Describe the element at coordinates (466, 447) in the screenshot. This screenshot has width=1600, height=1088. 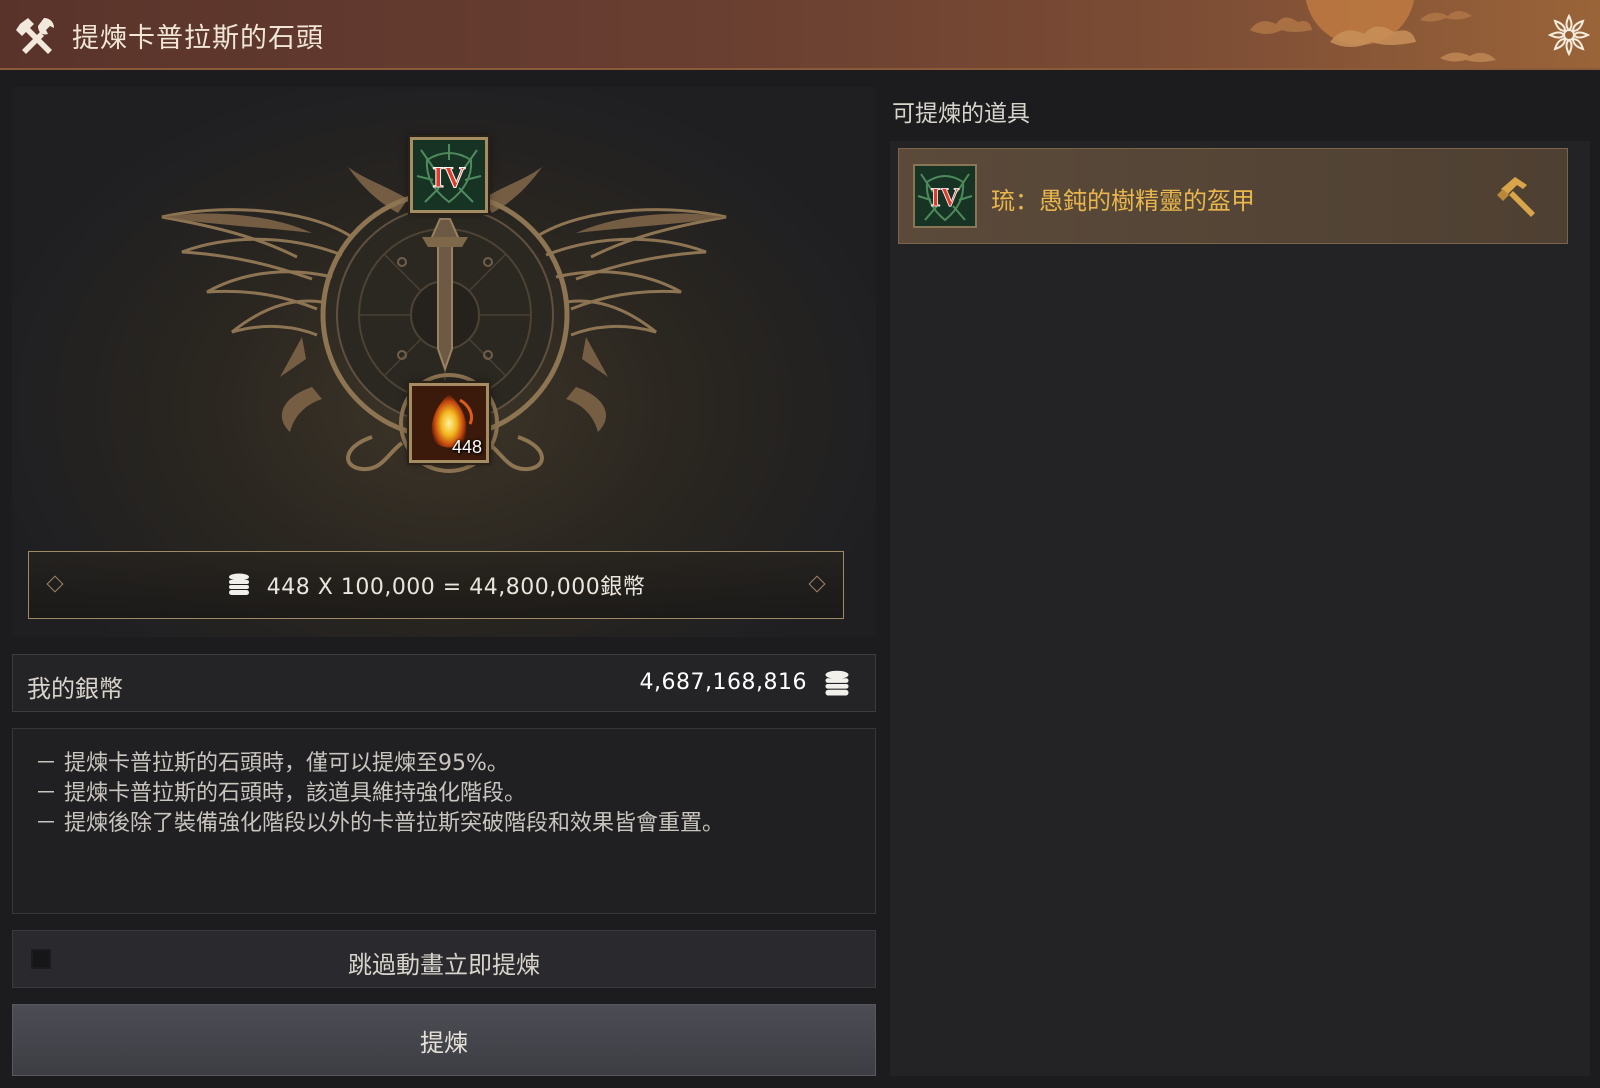
I see `stone-count: 448` at that location.